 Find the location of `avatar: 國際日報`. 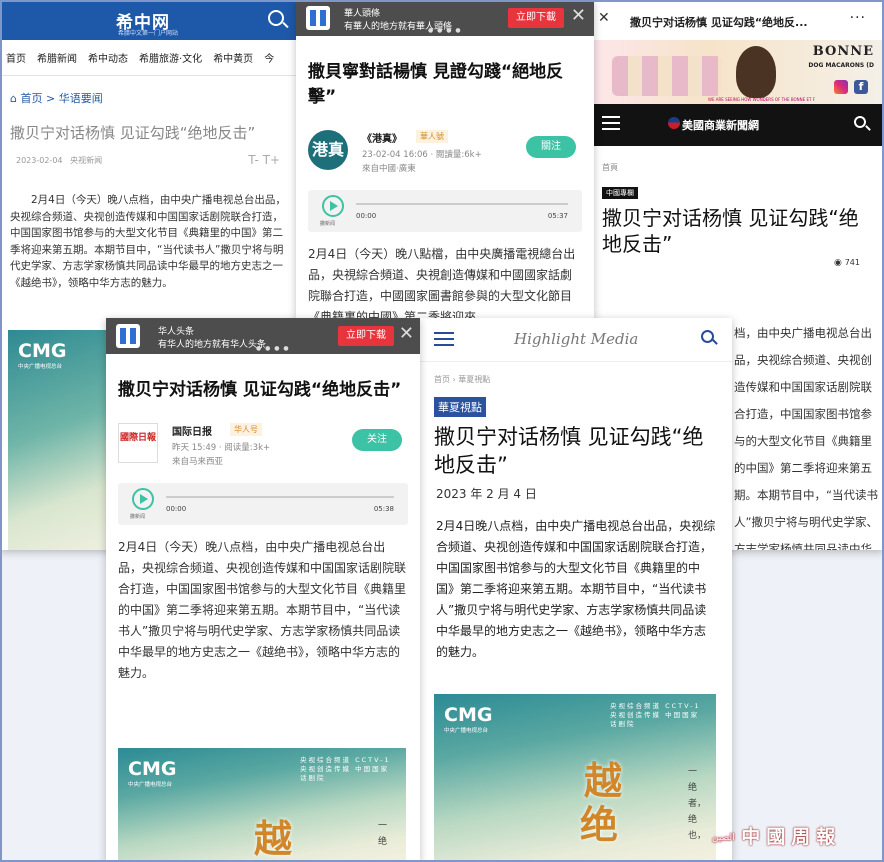

avatar: 國際日報 is located at coordinates (138, 443).